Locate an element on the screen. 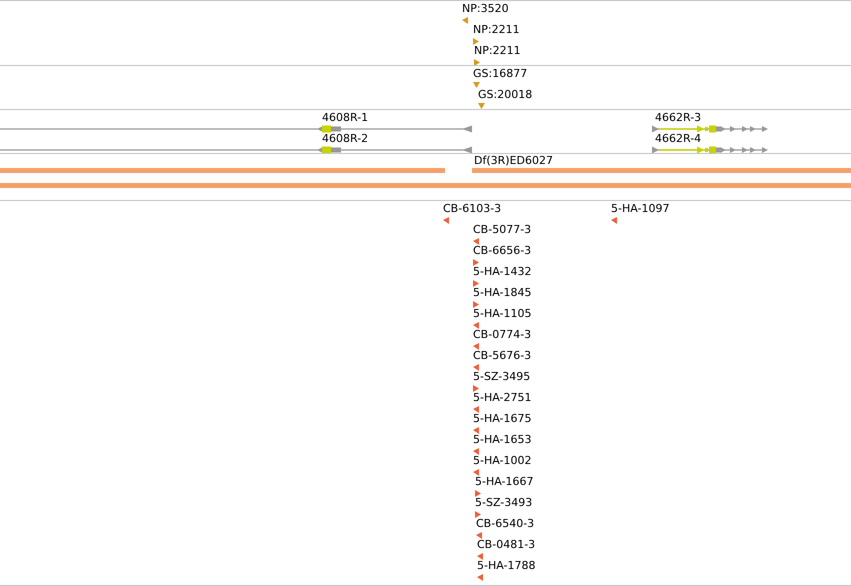  feature-label: CB-6540-3 is located at coordinates (505, 523).